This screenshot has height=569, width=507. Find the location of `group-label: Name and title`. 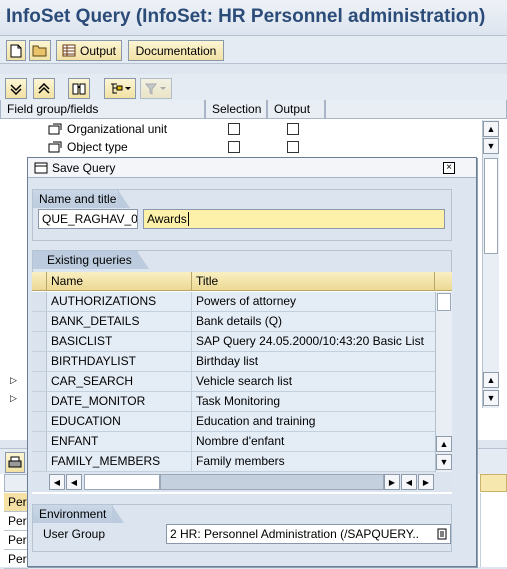

group-label: Name and title is located at coordinates (81, 199).